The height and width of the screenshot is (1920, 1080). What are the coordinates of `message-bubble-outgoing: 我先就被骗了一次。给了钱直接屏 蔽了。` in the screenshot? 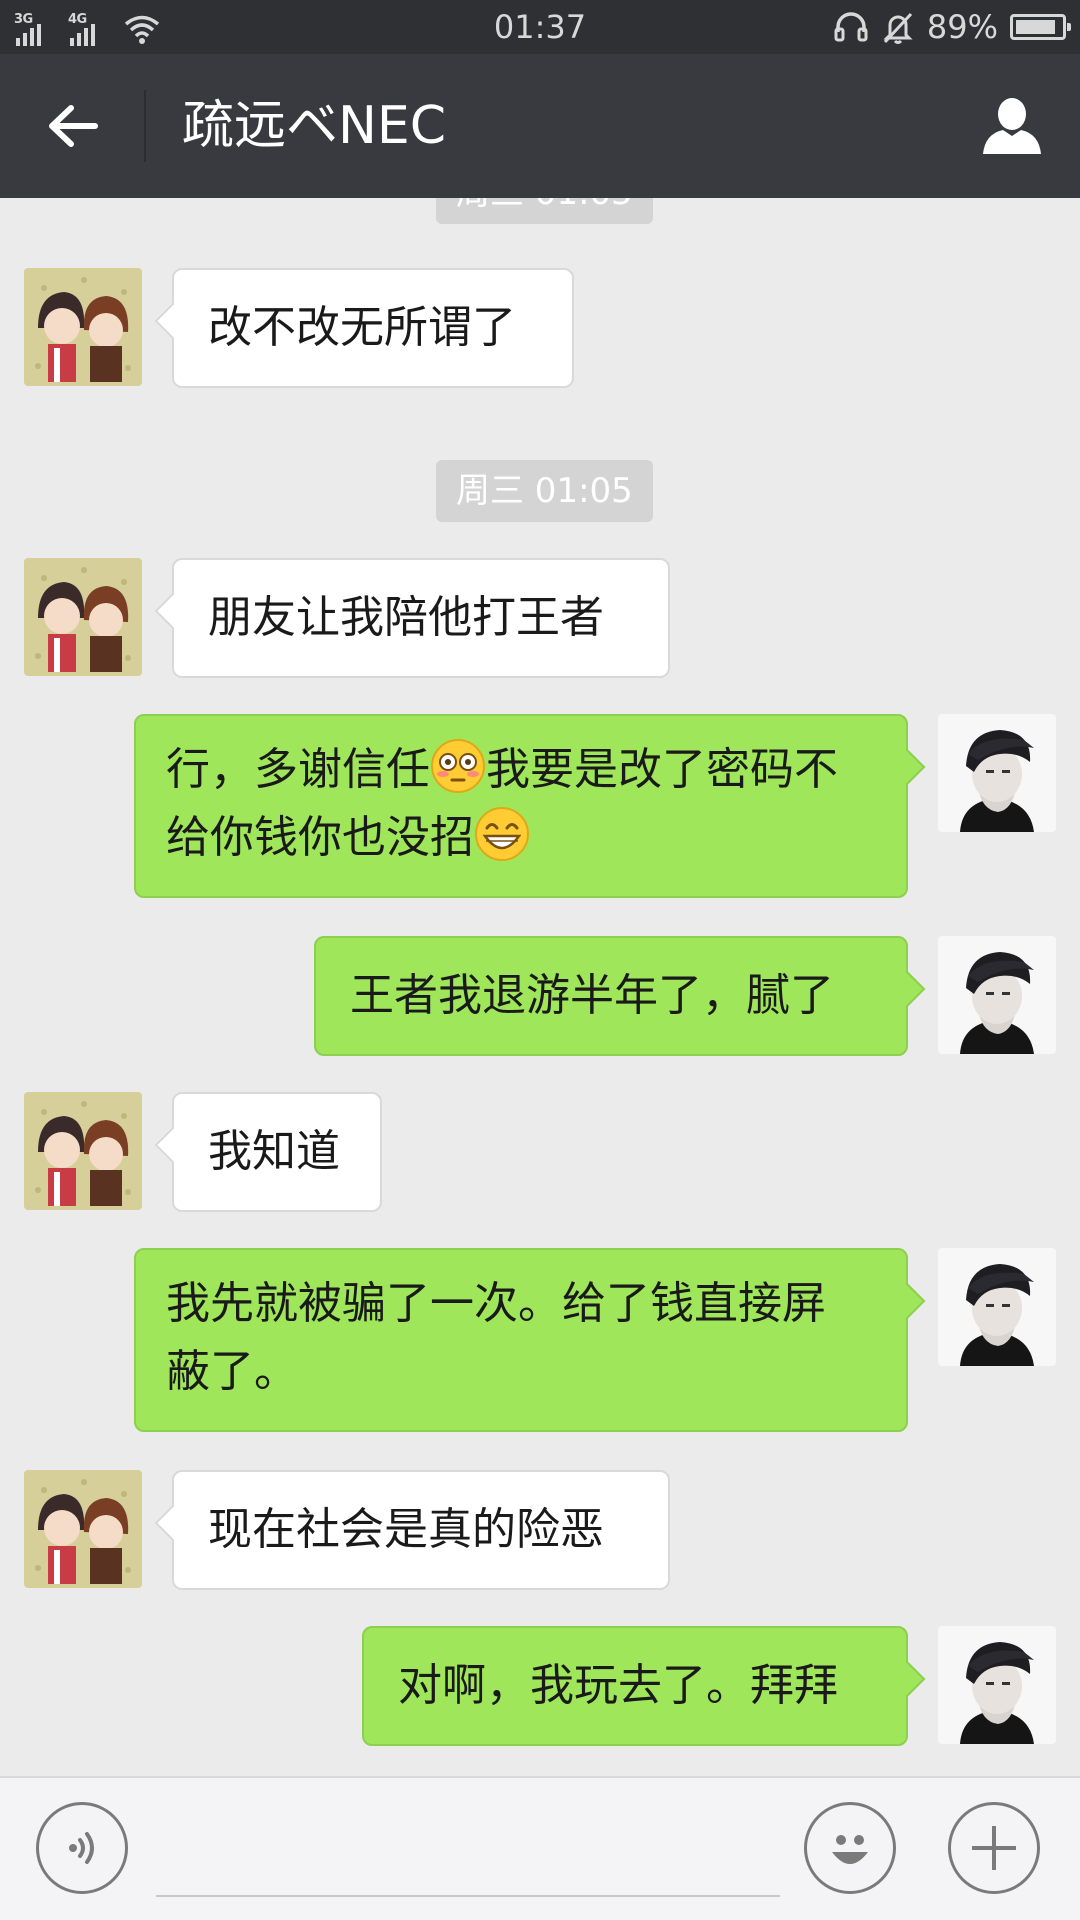 It's located at (521, 1340).